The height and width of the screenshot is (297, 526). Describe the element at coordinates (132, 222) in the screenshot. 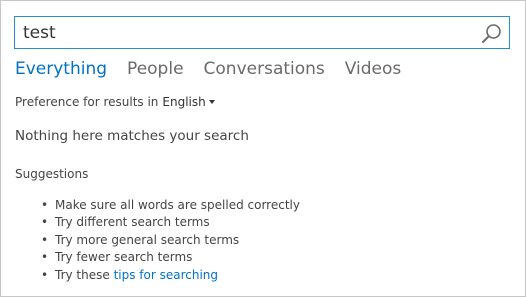

I see `suggestion-text: Try different search terms` at that location.